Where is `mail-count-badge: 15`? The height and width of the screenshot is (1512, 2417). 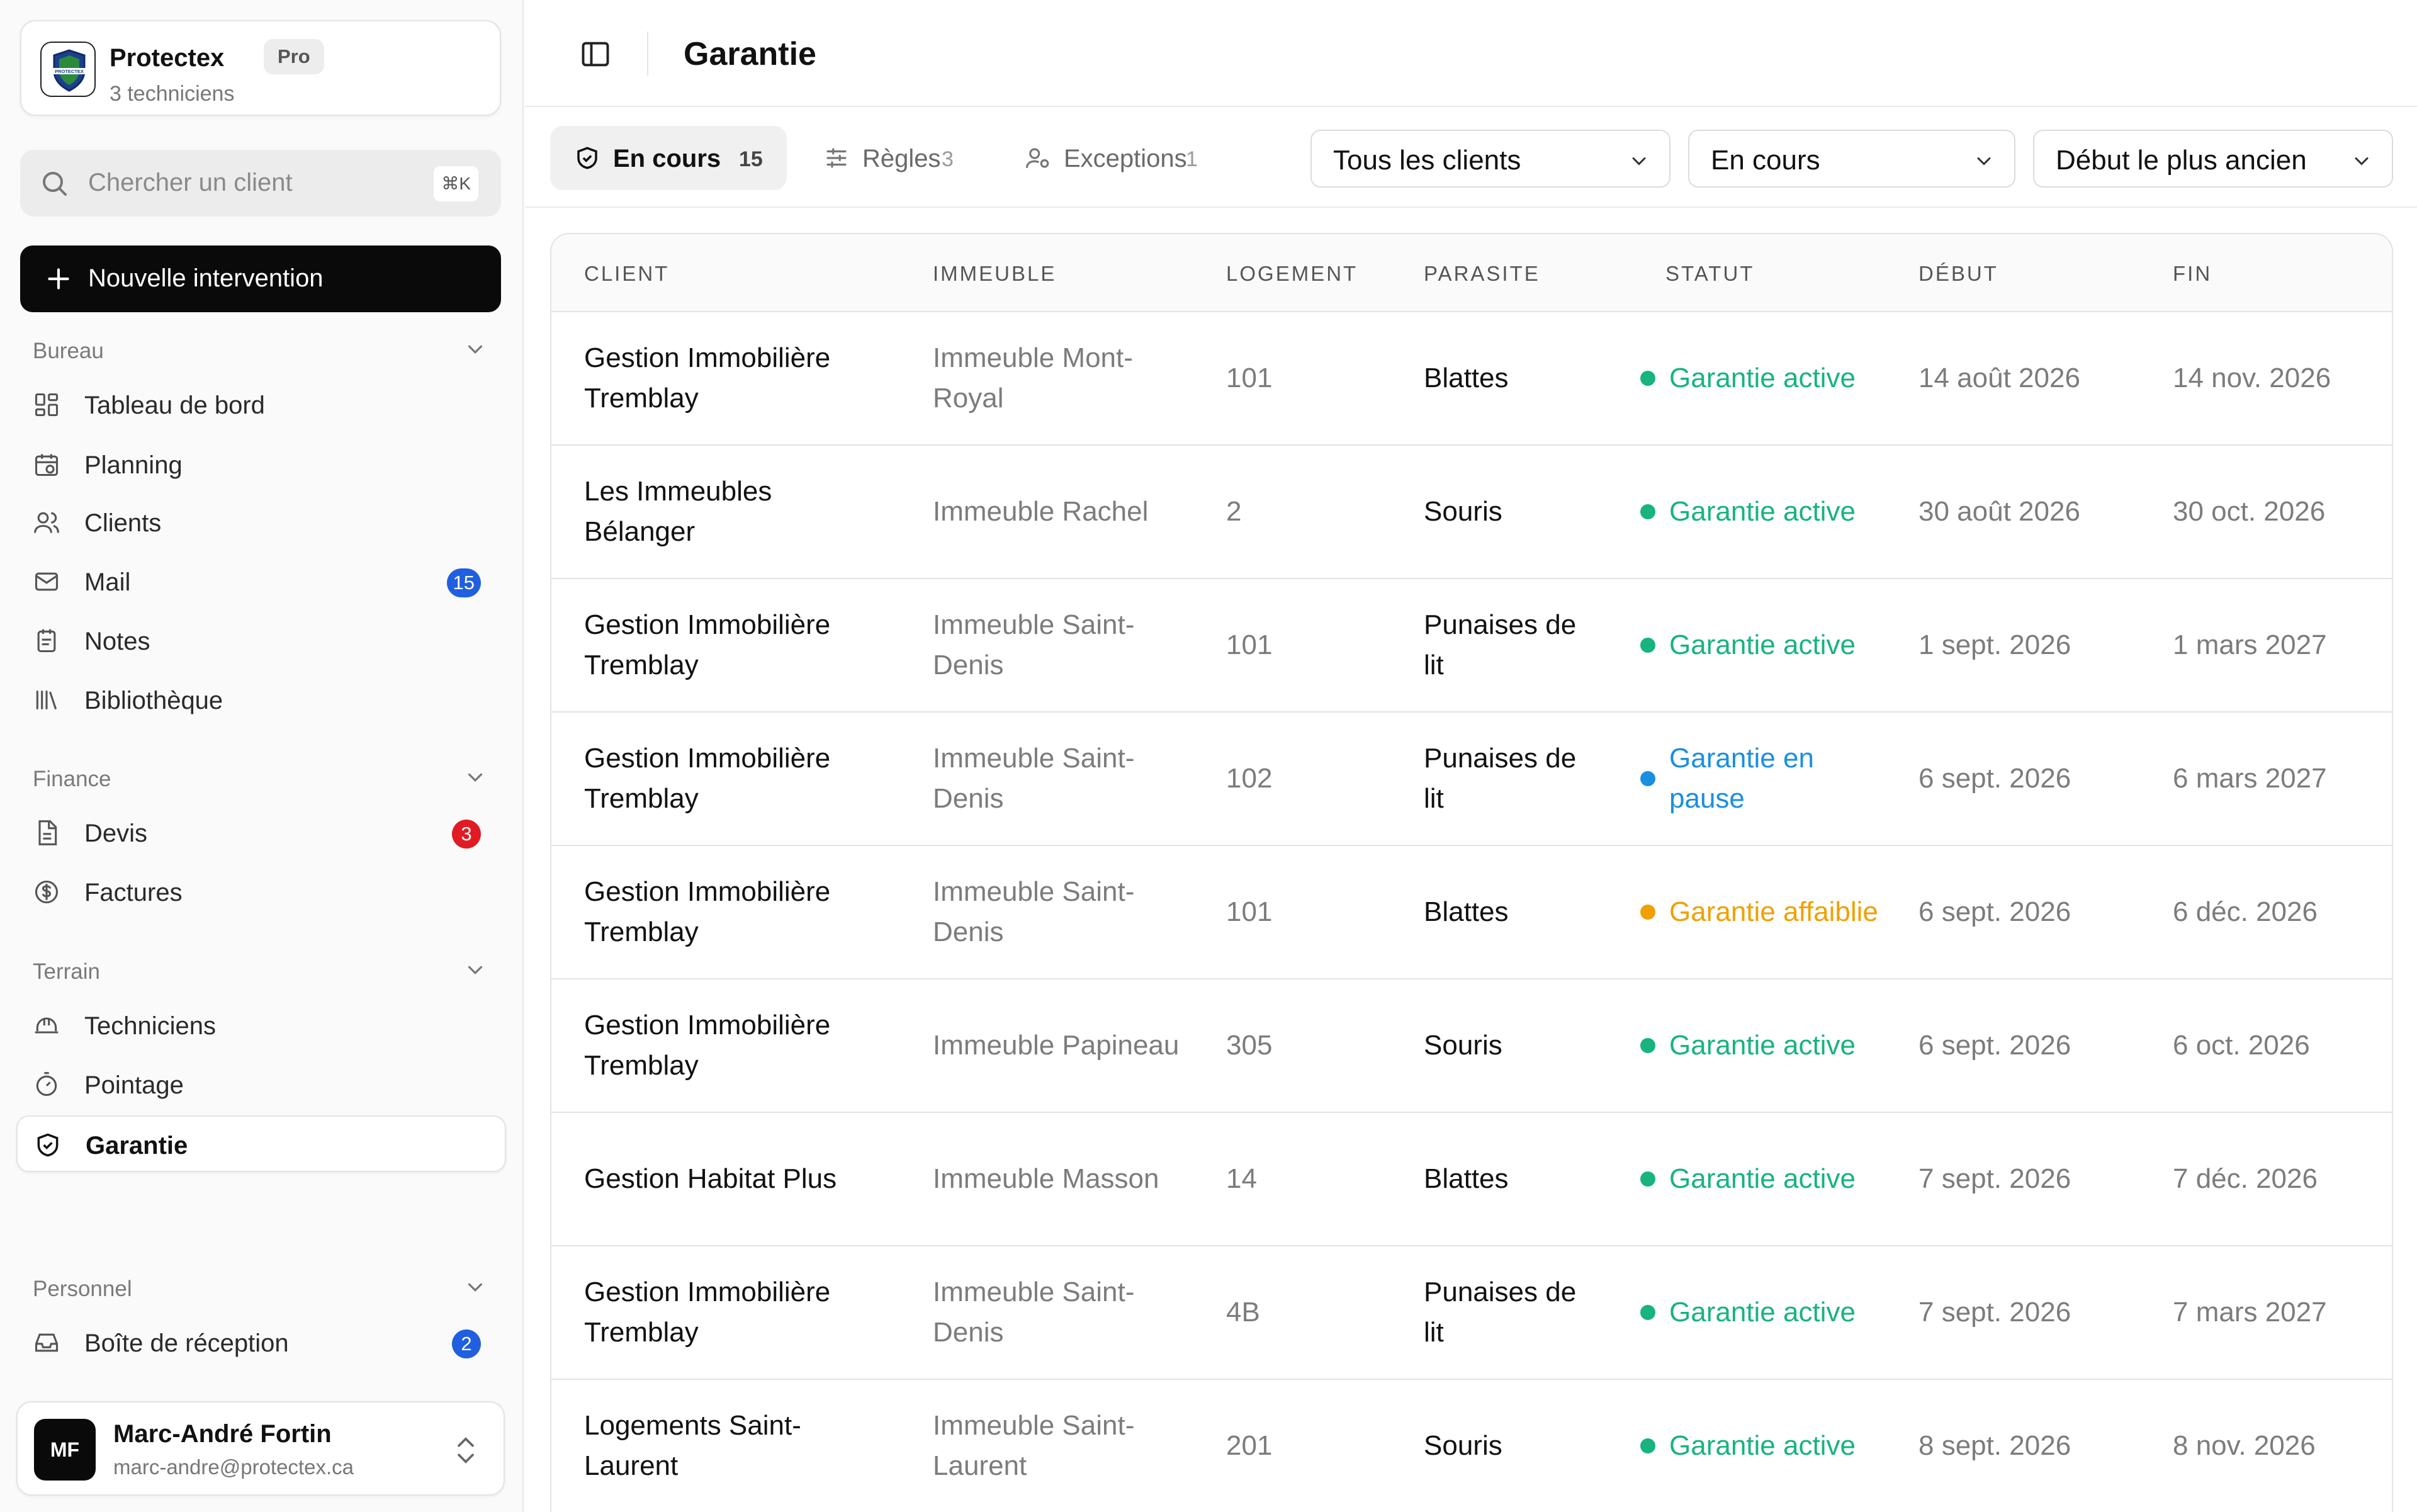
mail-count-badge: 15 is located at coordinates (463, 582).